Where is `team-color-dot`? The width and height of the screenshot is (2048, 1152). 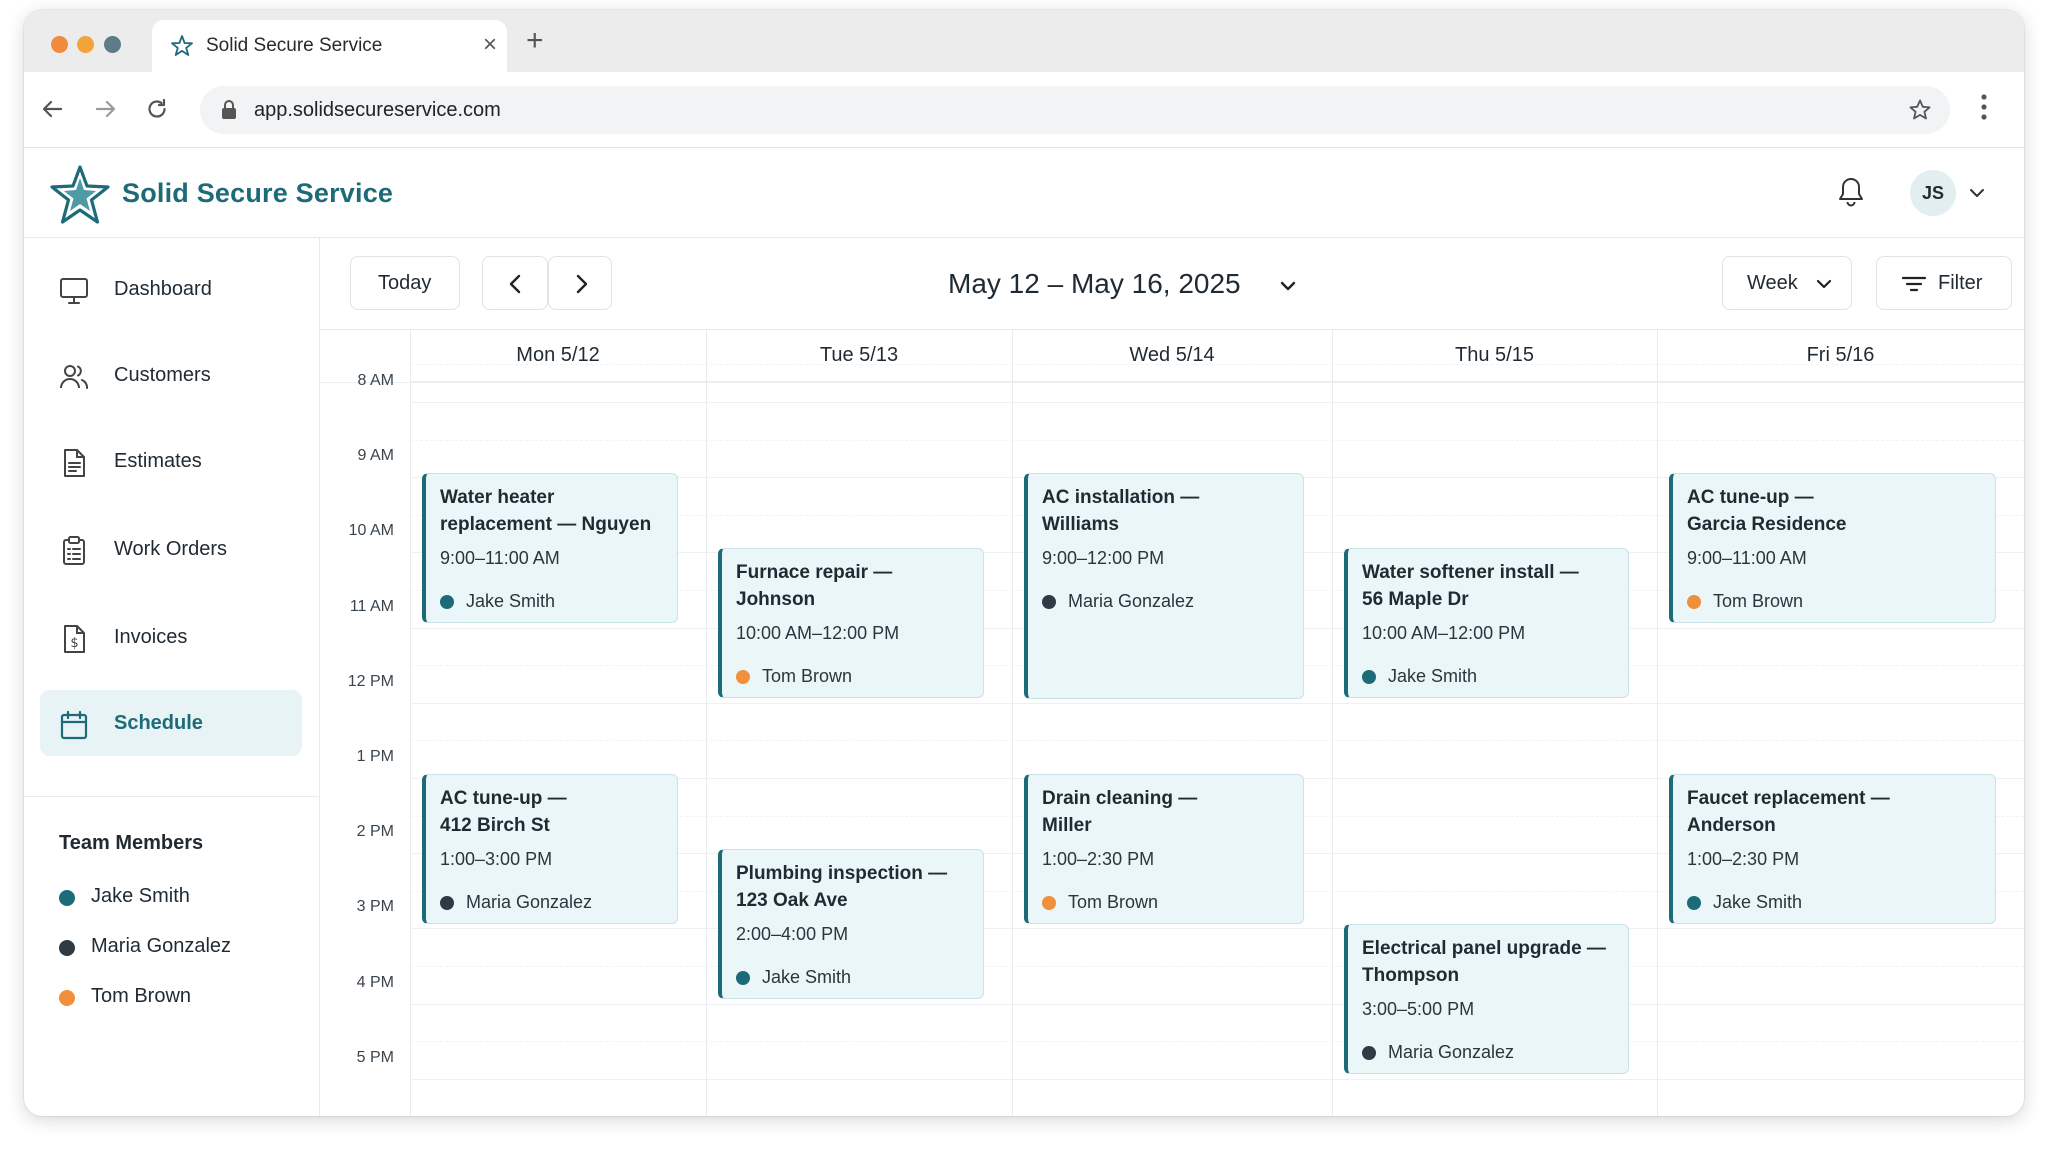 team-color-dot is located at coordinates (67, 998).